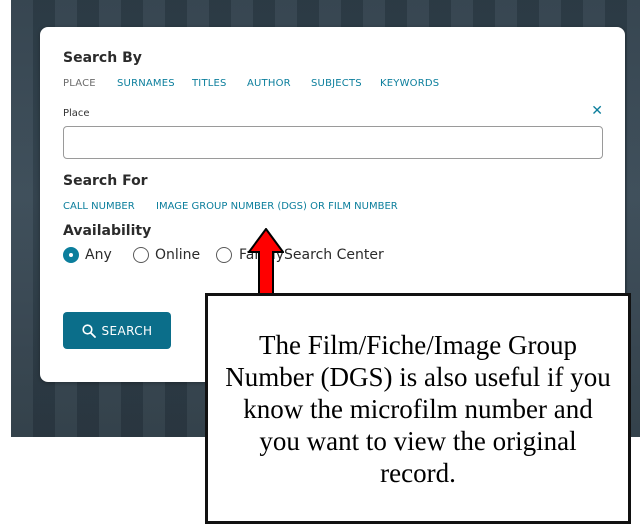  I want to click on availability-online-label: Online, so click(178, 255).